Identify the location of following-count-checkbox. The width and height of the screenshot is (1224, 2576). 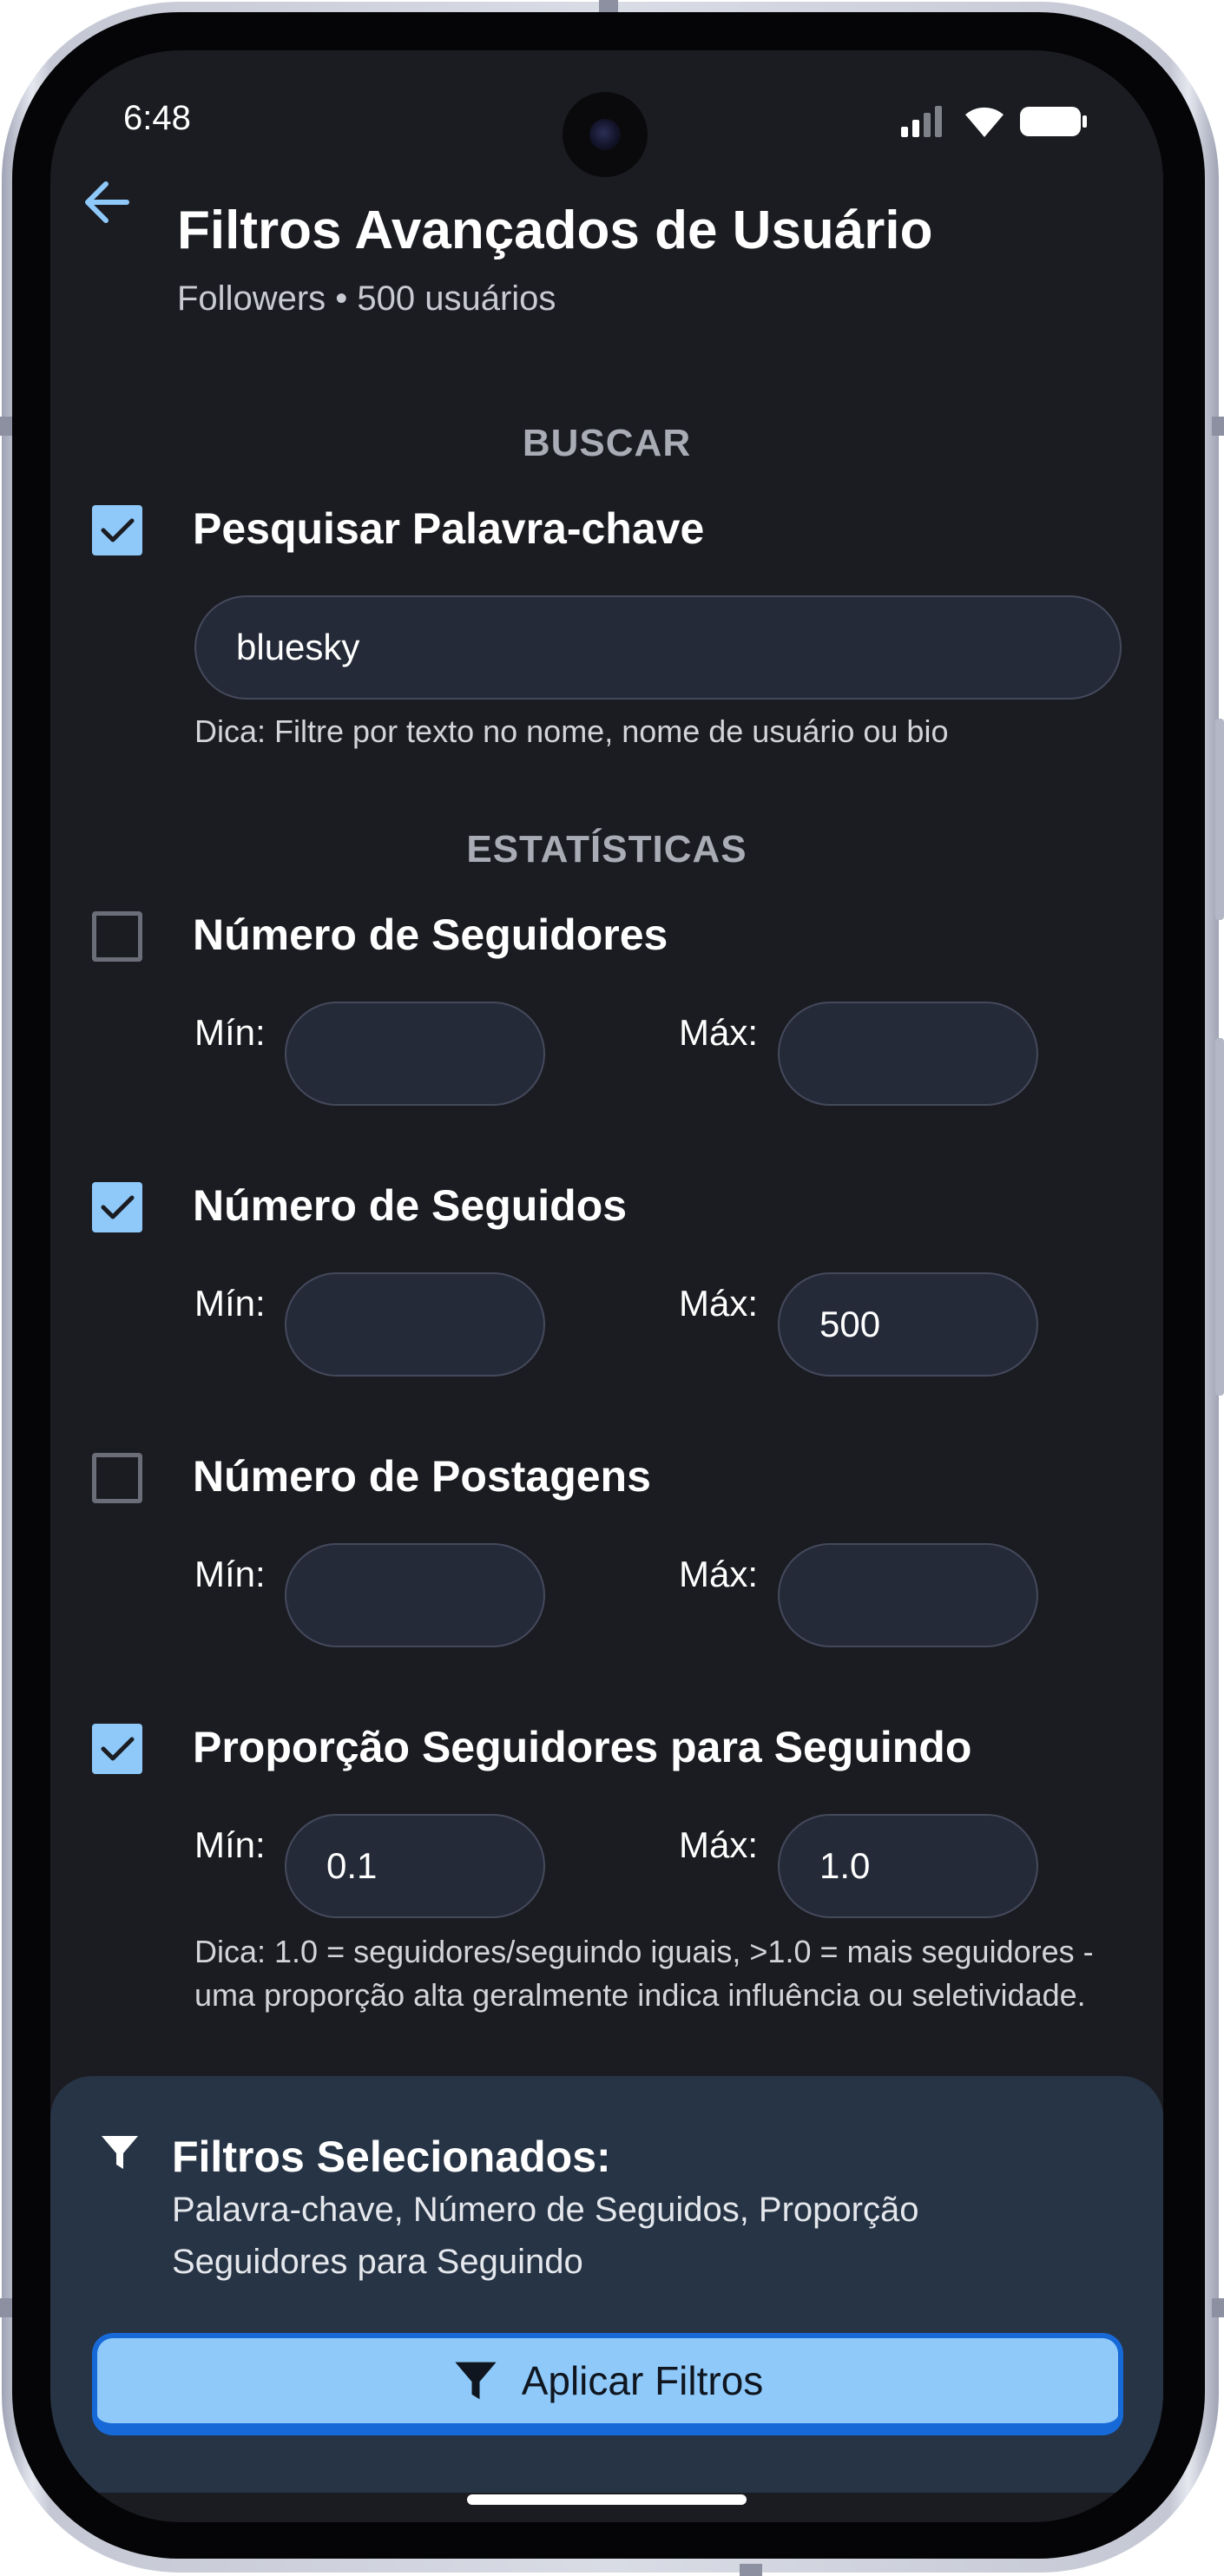
(117, 1207).